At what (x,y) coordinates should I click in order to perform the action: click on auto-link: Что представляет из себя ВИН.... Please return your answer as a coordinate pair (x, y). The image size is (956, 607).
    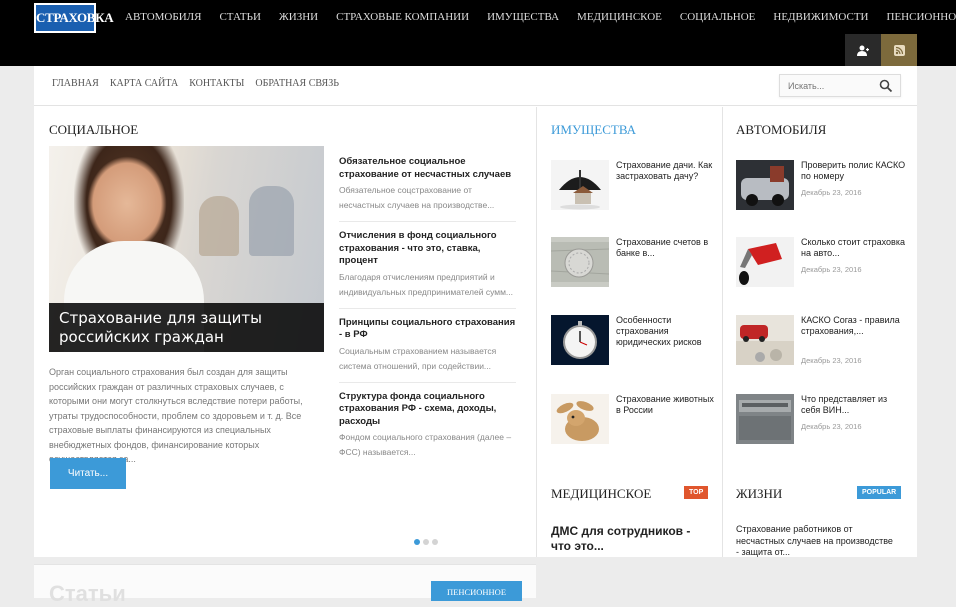
    Looking at the image, I should click on (853, 405).